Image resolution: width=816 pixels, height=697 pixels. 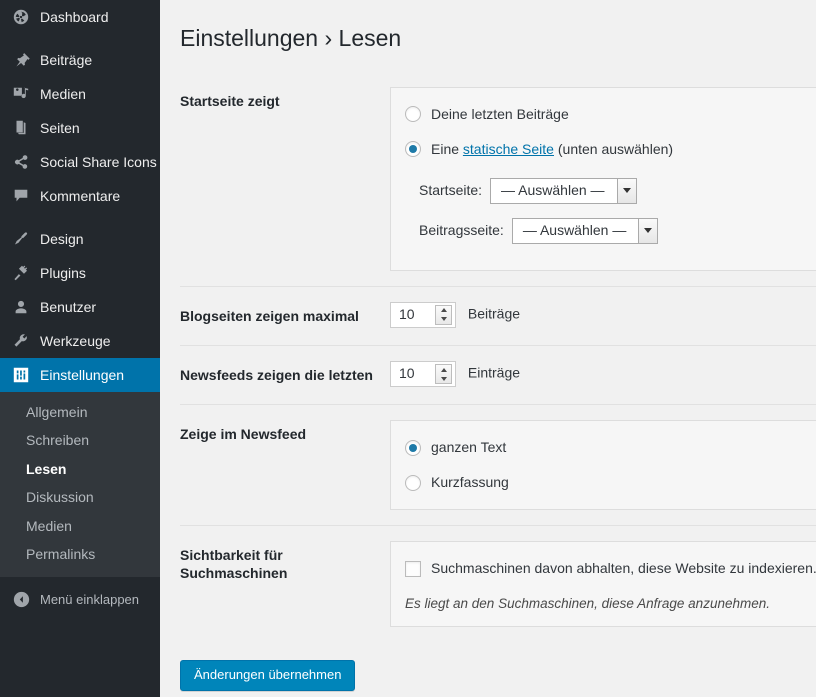 I want to click on posts-page-select-row: Beitragsseite: — Auswählen —, so click(x=612, y=230).